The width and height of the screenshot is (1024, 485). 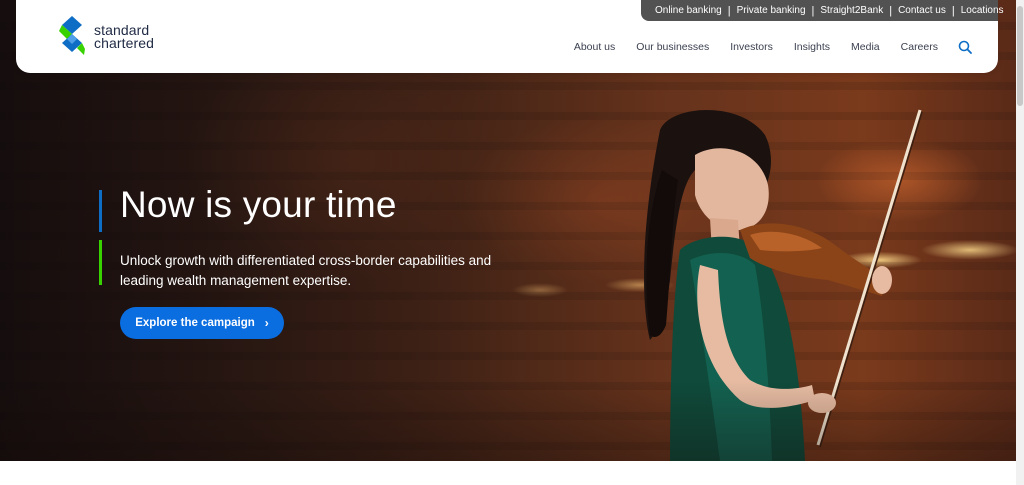 I want to click on utility-link-private-banking: Private banking, so click(x=771, y=10).